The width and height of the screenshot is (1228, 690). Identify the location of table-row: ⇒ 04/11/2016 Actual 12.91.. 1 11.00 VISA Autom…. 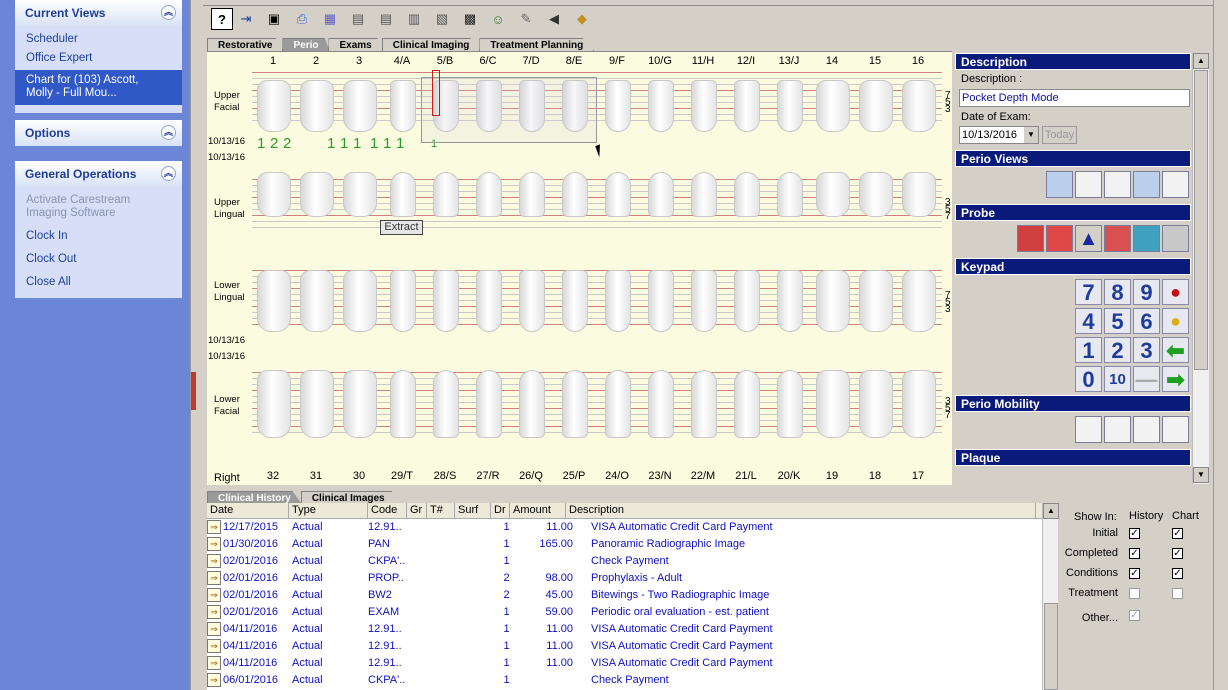
(624, 663).